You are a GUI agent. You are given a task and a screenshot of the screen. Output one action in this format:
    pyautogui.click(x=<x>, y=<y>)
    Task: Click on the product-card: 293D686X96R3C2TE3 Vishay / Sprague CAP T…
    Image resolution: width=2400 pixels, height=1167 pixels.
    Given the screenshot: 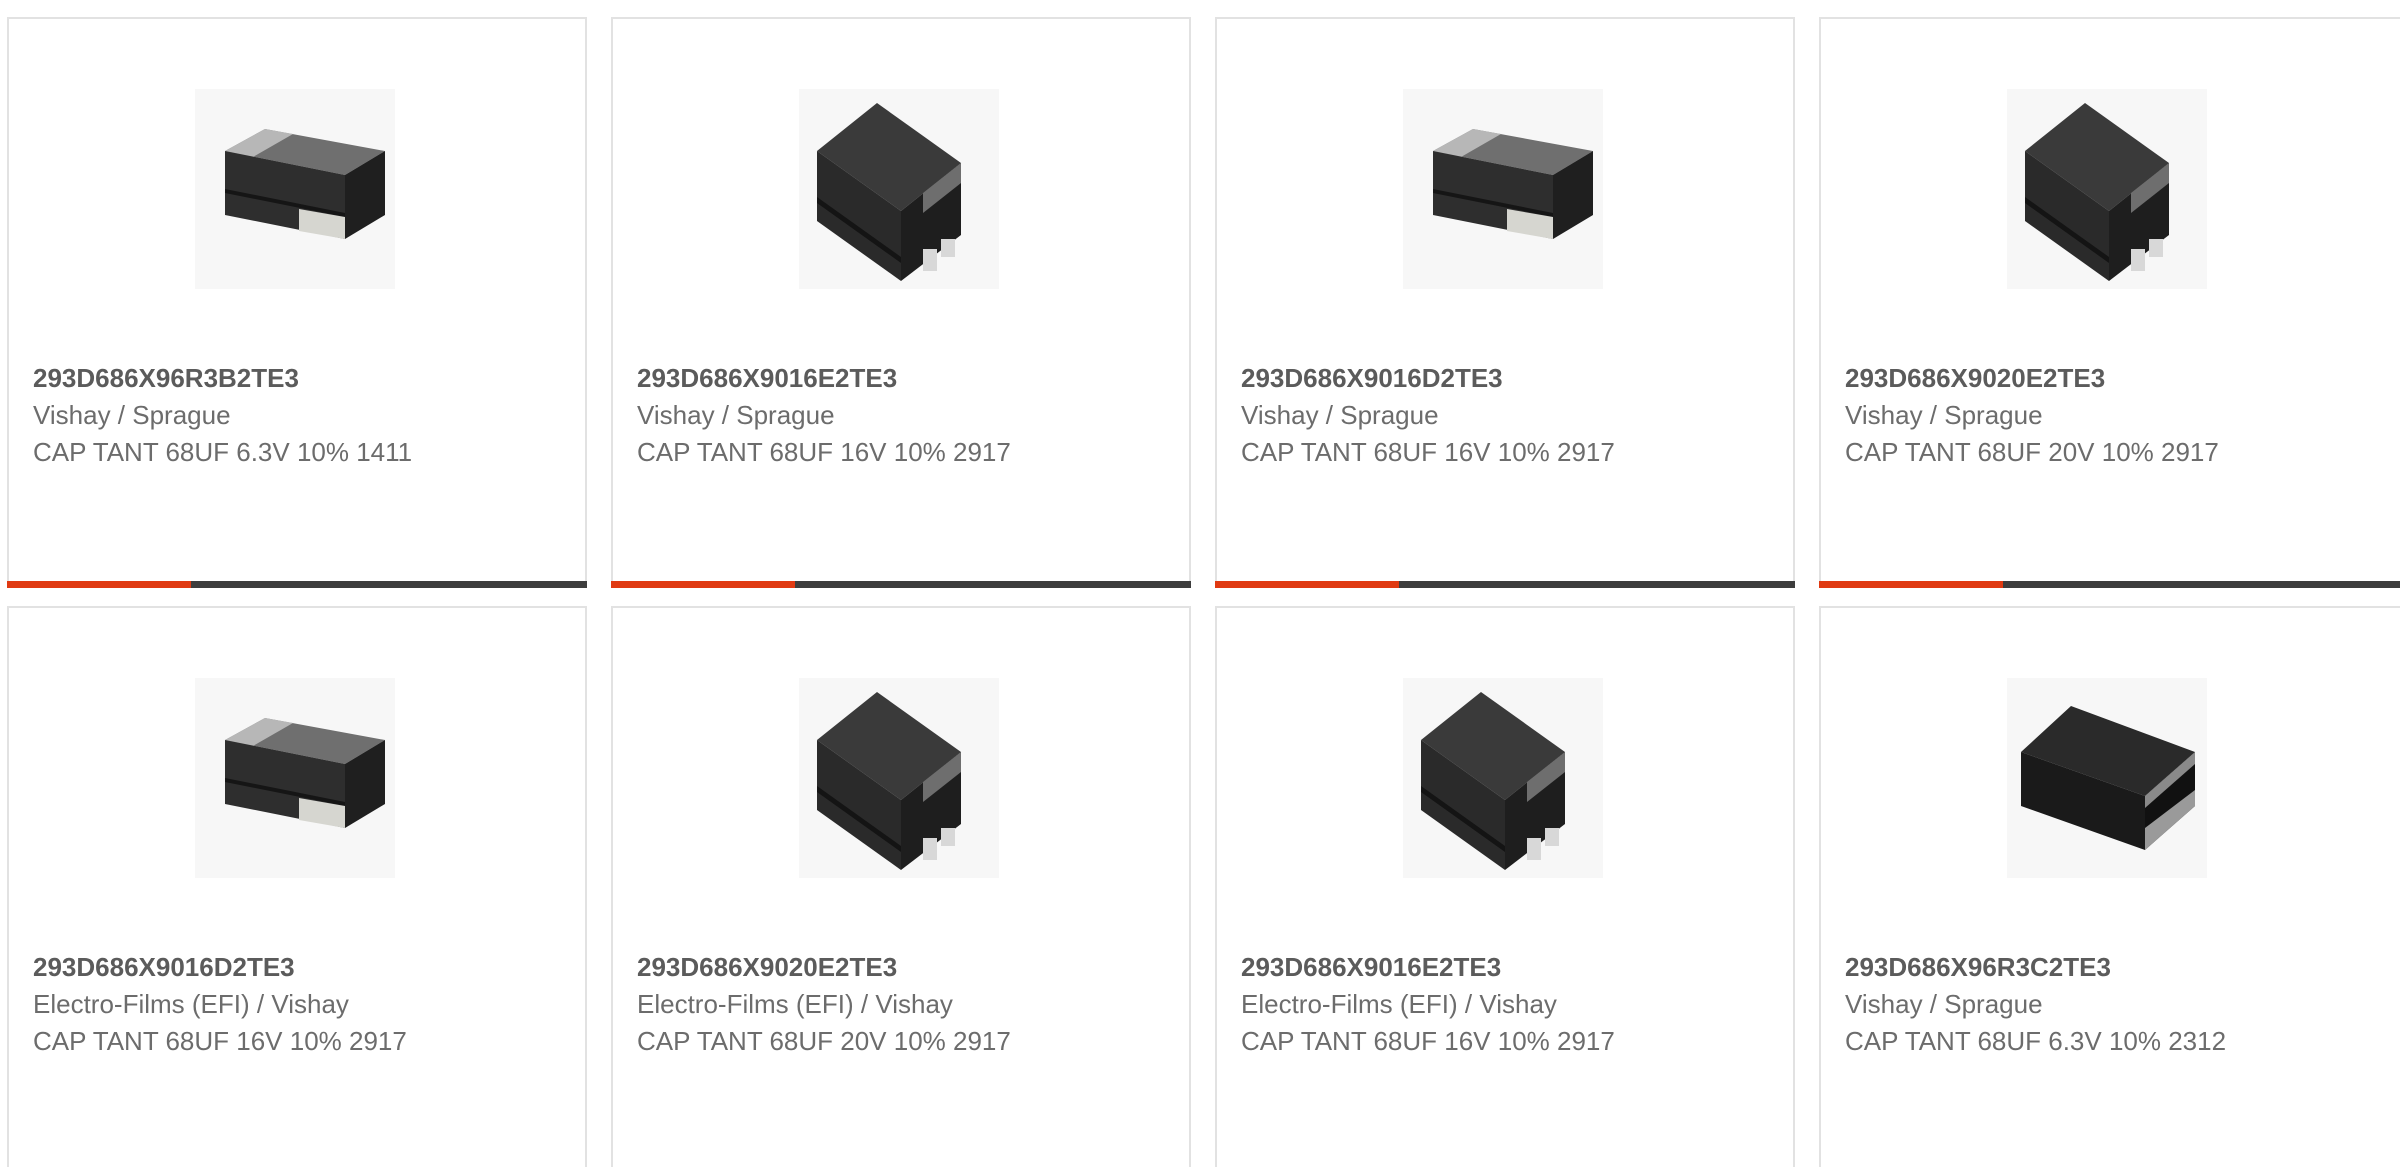 What is the action you would take?
    pyautogui.click(x=2109, y=886)
    